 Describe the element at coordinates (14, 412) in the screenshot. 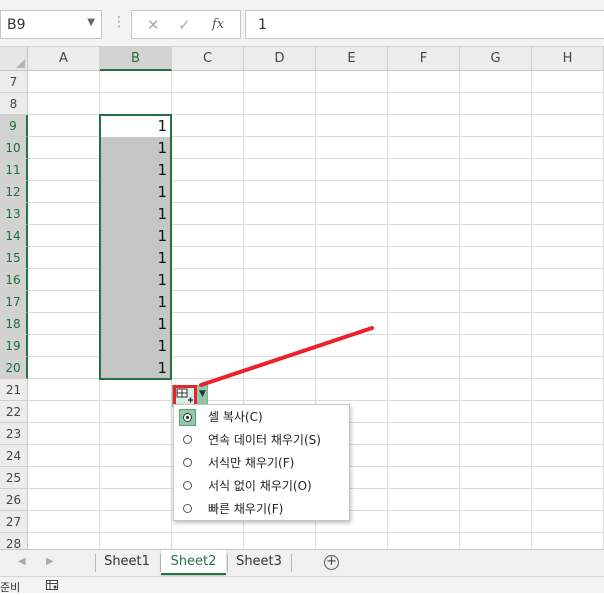

I see `row-header-22: 22` at that location.